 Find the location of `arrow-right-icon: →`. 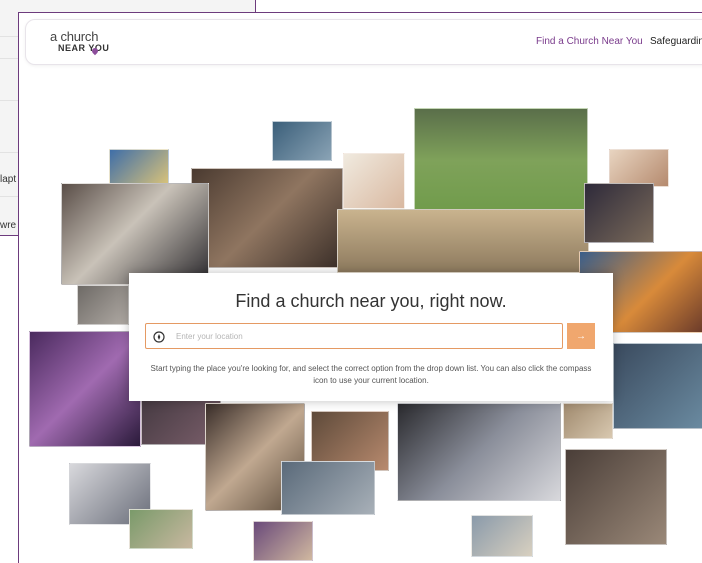

arrow-right-icon: → is located at coordinates (581, 336).